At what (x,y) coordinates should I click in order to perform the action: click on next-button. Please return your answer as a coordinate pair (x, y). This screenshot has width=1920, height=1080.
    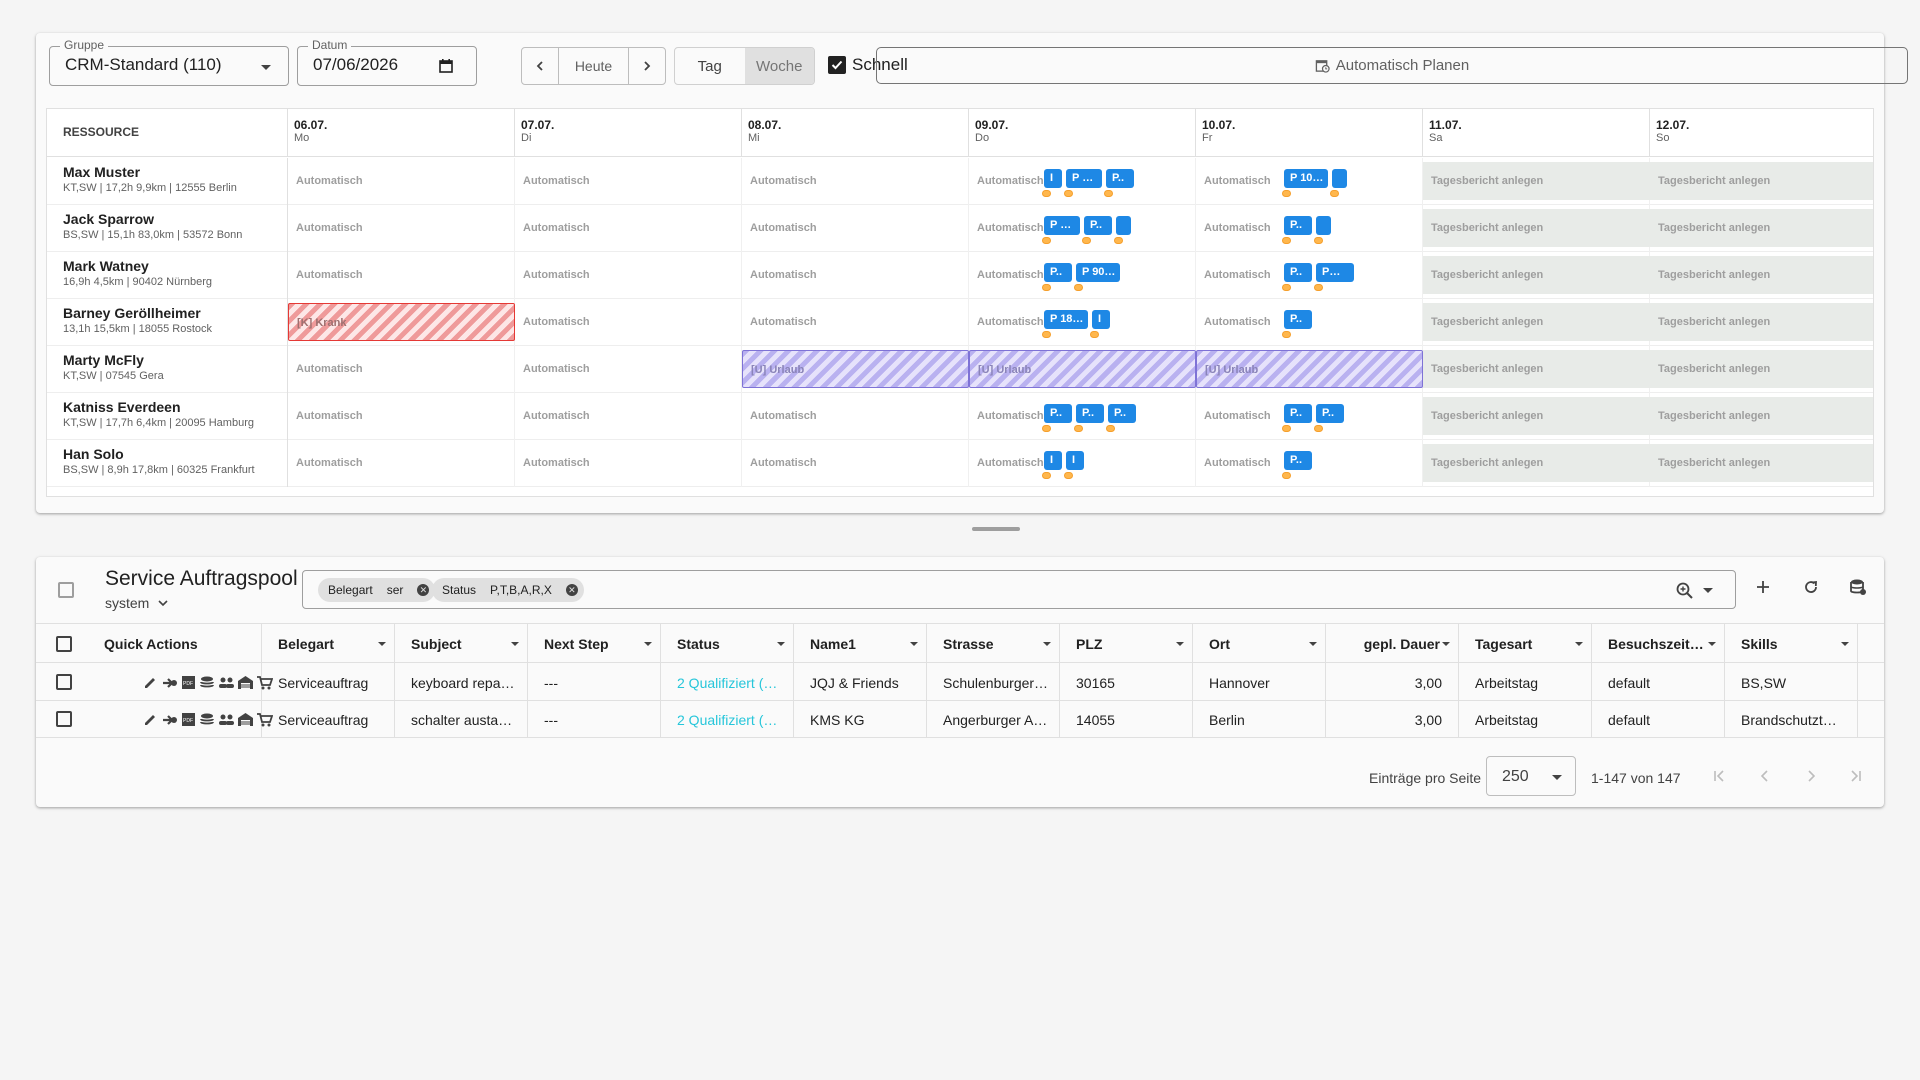
    Looking at the image, I should click on (647, 66).